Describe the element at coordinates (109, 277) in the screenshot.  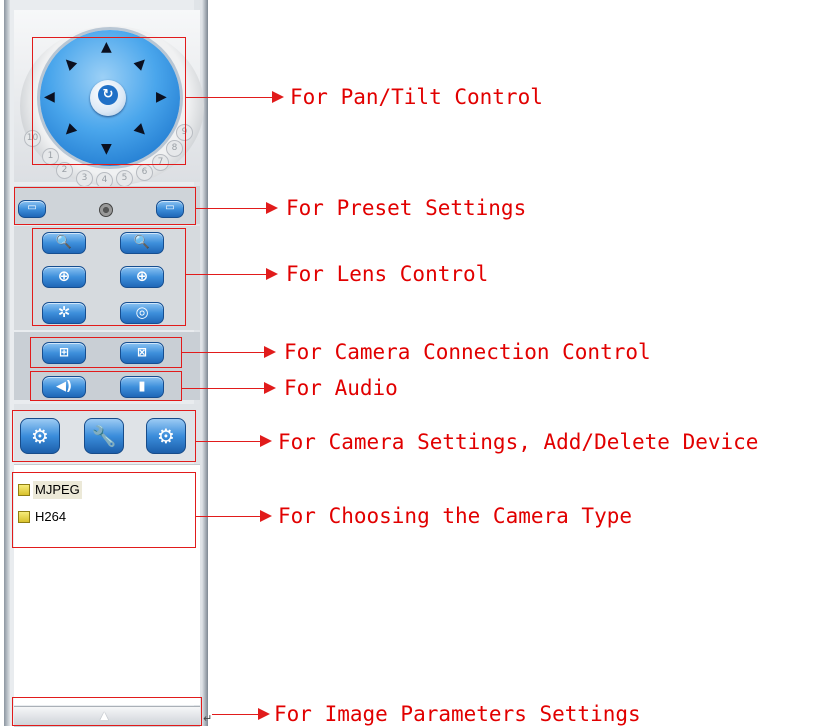
I see `annotation-box-lens` at that location.